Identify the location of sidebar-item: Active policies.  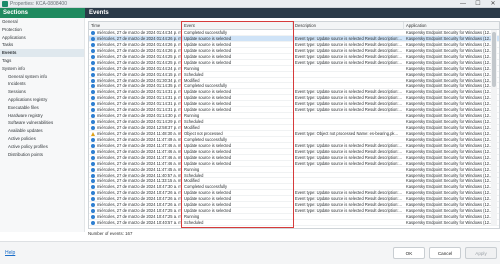
(42, 139).